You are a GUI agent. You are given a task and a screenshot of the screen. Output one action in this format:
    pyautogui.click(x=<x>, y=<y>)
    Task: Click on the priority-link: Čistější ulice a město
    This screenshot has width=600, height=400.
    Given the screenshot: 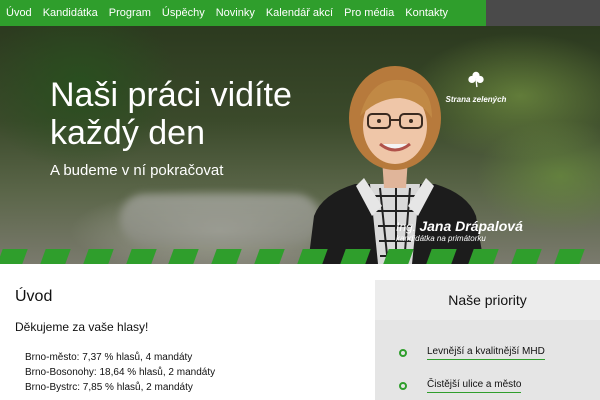 What is the action you would take?
    pyautogui.click(x=474, y=386)
    